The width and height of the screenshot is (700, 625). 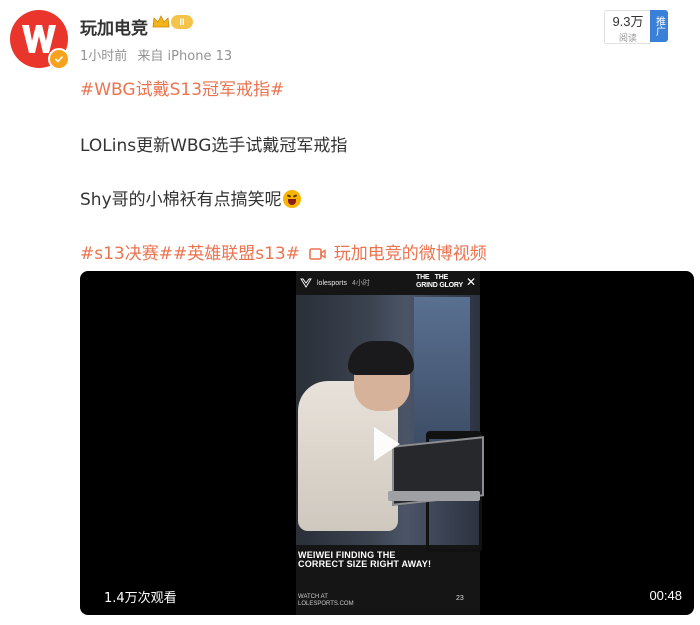 What do you see at coordinates (313, 597) in the screenshot?
I see `watch-line1: WATCH AT` at bounding box center [313, 597].